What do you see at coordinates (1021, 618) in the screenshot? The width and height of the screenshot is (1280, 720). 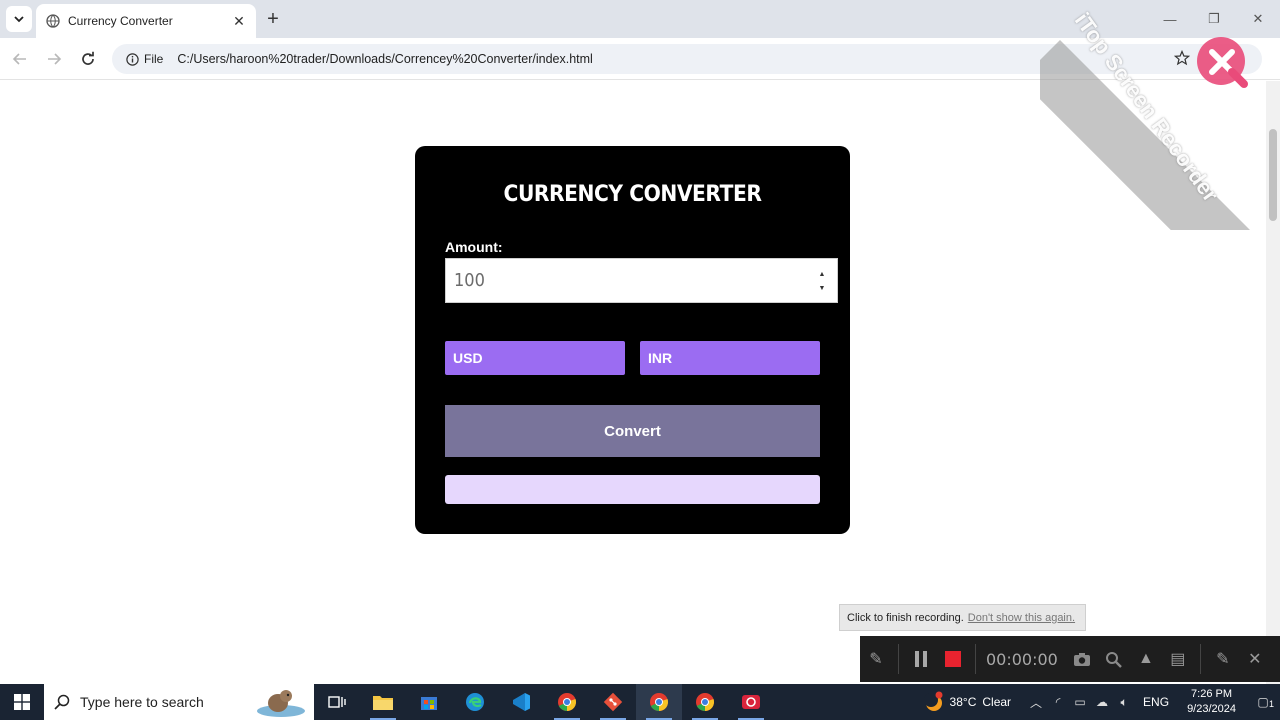 I see `dont-show-link: Don't show this again.` at bounding box center [1021, 618].